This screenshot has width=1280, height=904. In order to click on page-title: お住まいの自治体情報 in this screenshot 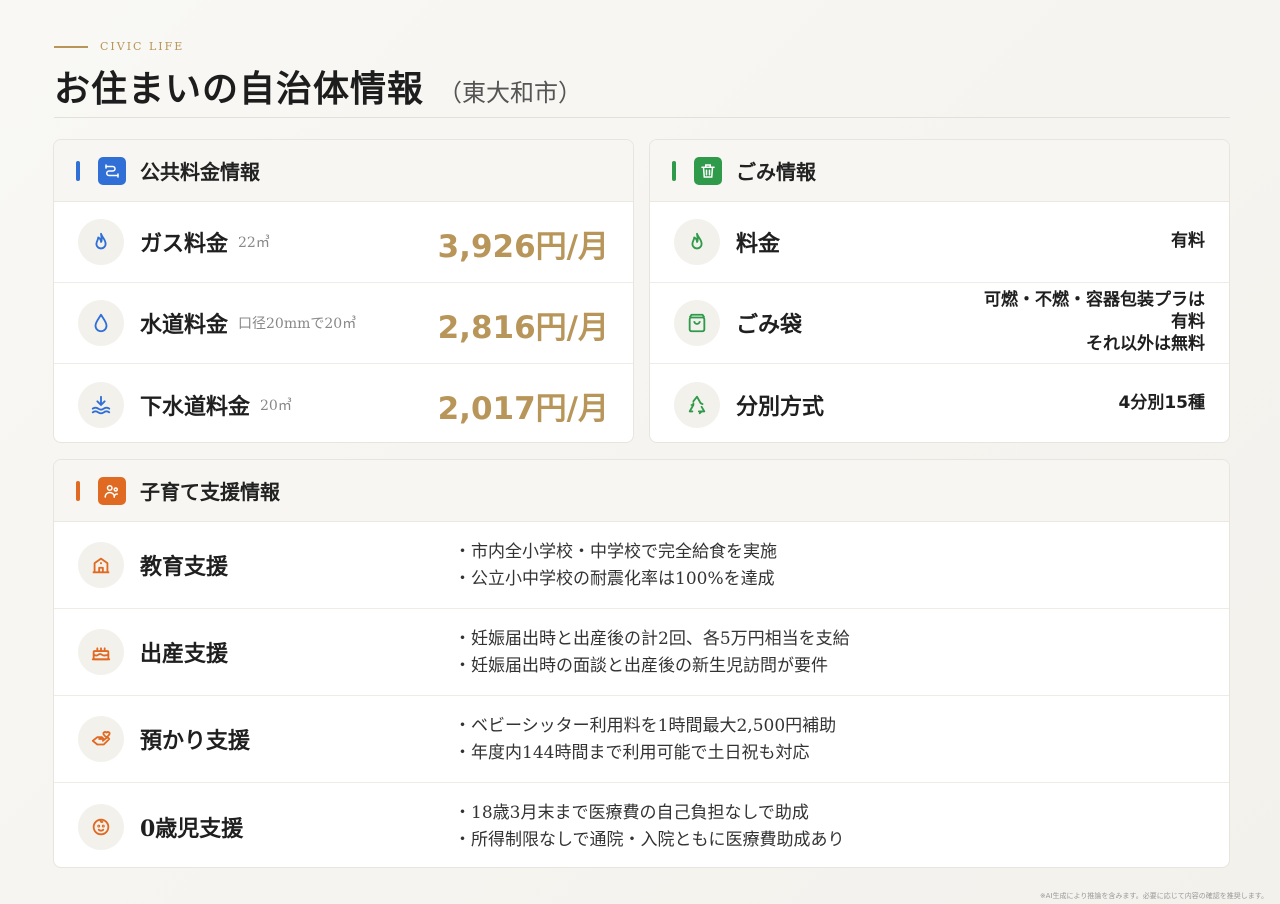, I will do `click(239, 89)`.